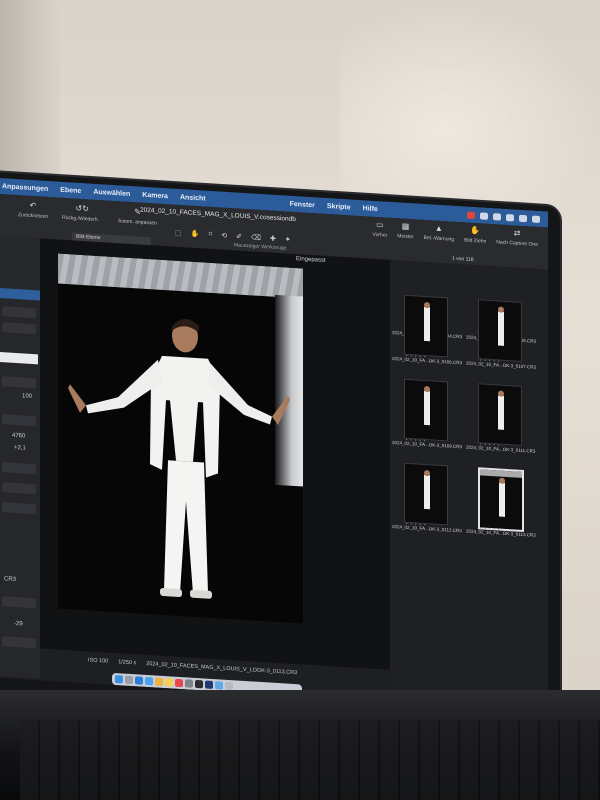  What do you see at coordinates (195, 234) in the screenshot?
I see `pan-tool-icon: ✋` at bounding box center [195, 234].